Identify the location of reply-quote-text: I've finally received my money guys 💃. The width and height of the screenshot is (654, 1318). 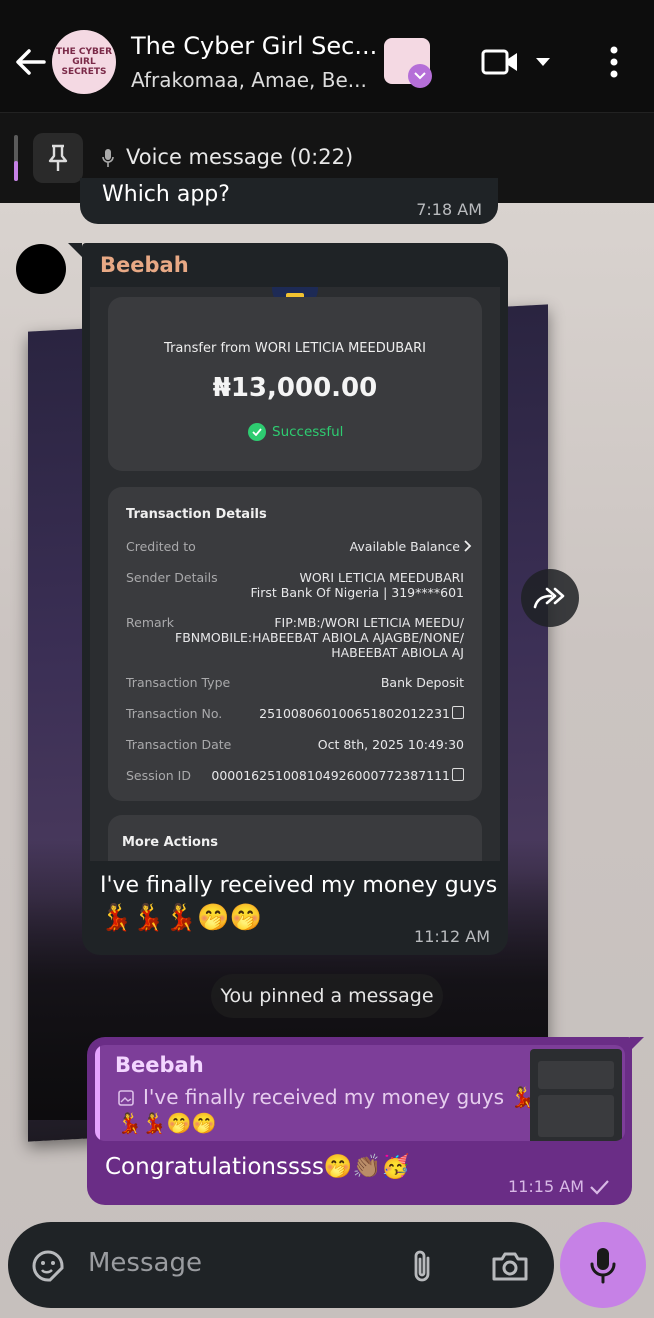
(339, 1097).